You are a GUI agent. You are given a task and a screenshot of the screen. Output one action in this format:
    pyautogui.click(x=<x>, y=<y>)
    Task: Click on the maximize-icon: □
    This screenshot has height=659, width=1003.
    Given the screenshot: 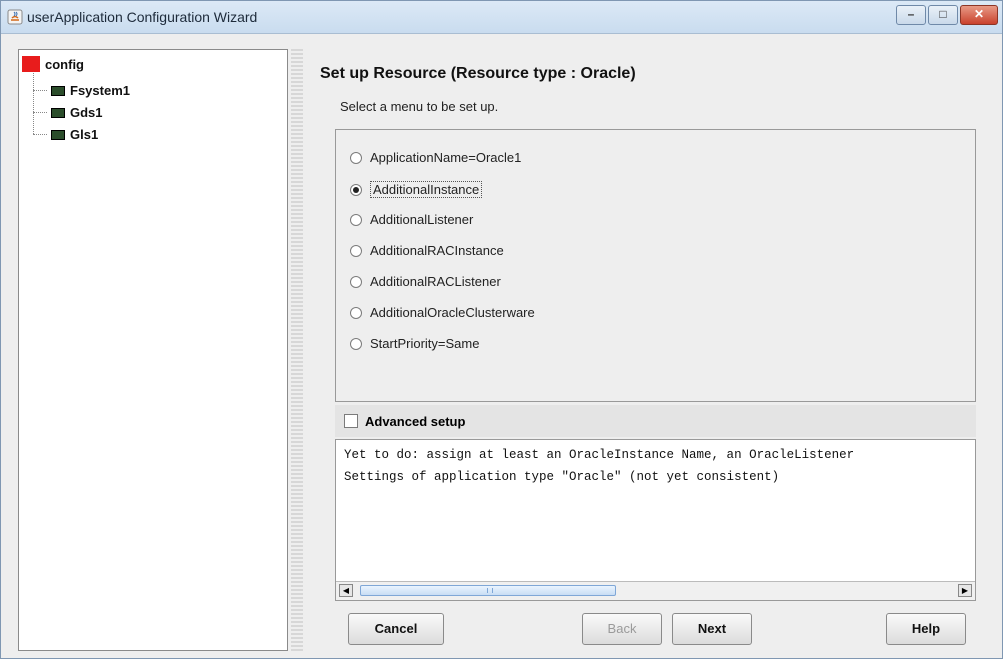 What is the action you would take?
    pyautogui.click(x=943, y=14)
    